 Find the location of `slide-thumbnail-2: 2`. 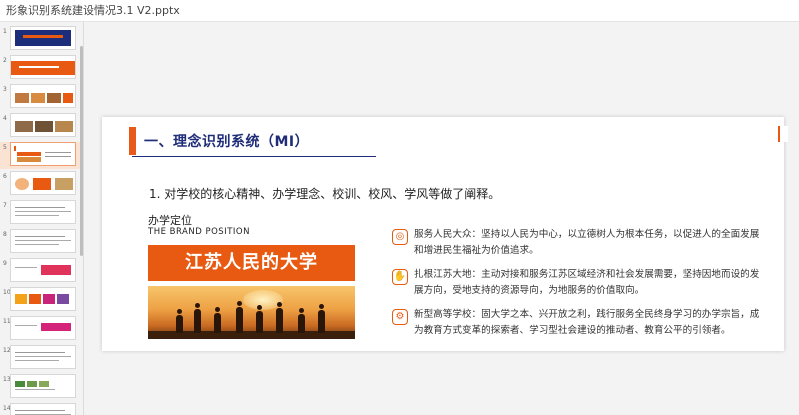

slide-thumbnail-2: 2 is located at coordinates (41, 68).